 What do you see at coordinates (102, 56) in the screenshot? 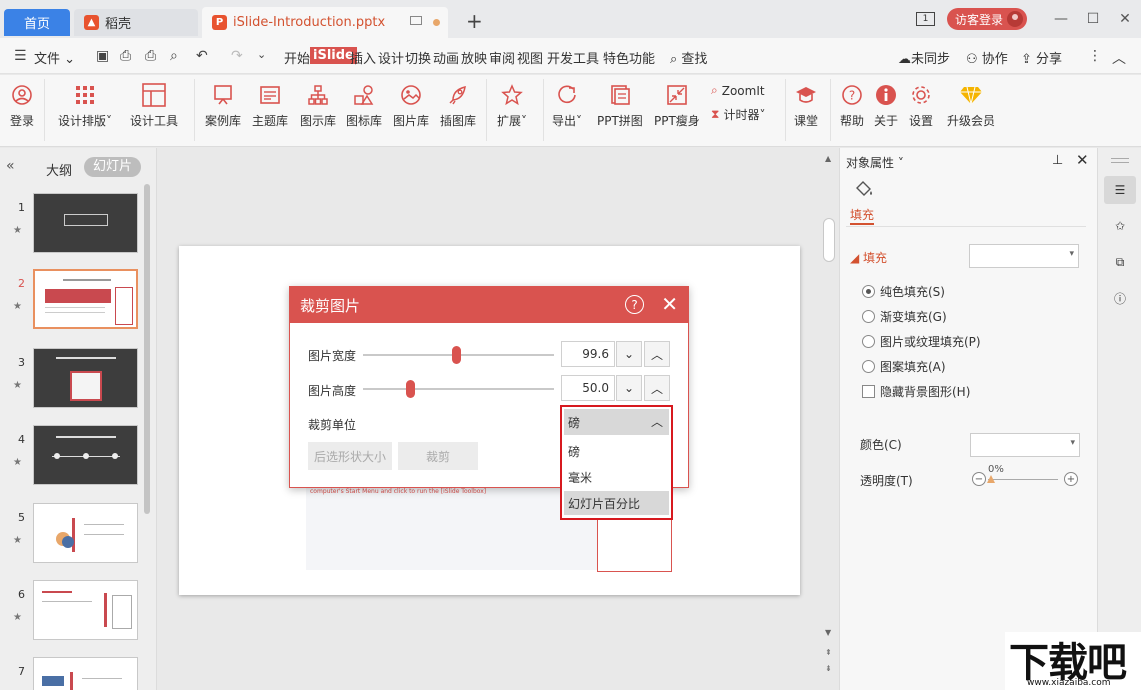
I see `save-icon: ▣` at bounding box center [102, 56].